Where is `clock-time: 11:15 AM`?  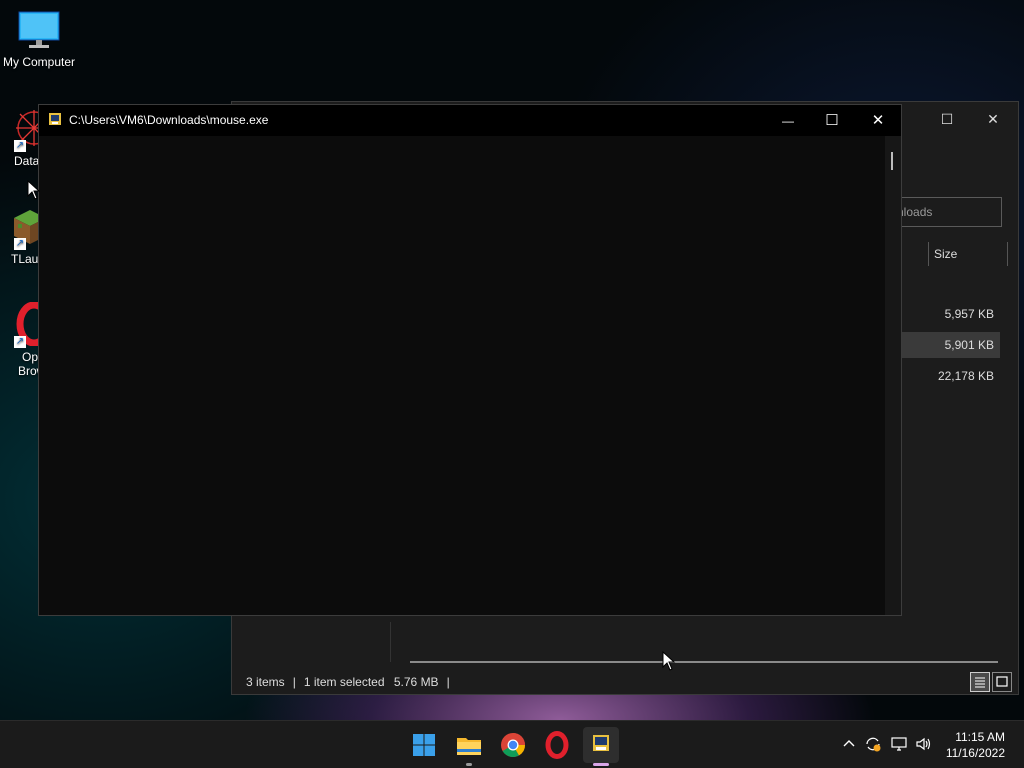 clock-time: 11:15 AM is located at coordinates (980, 737).